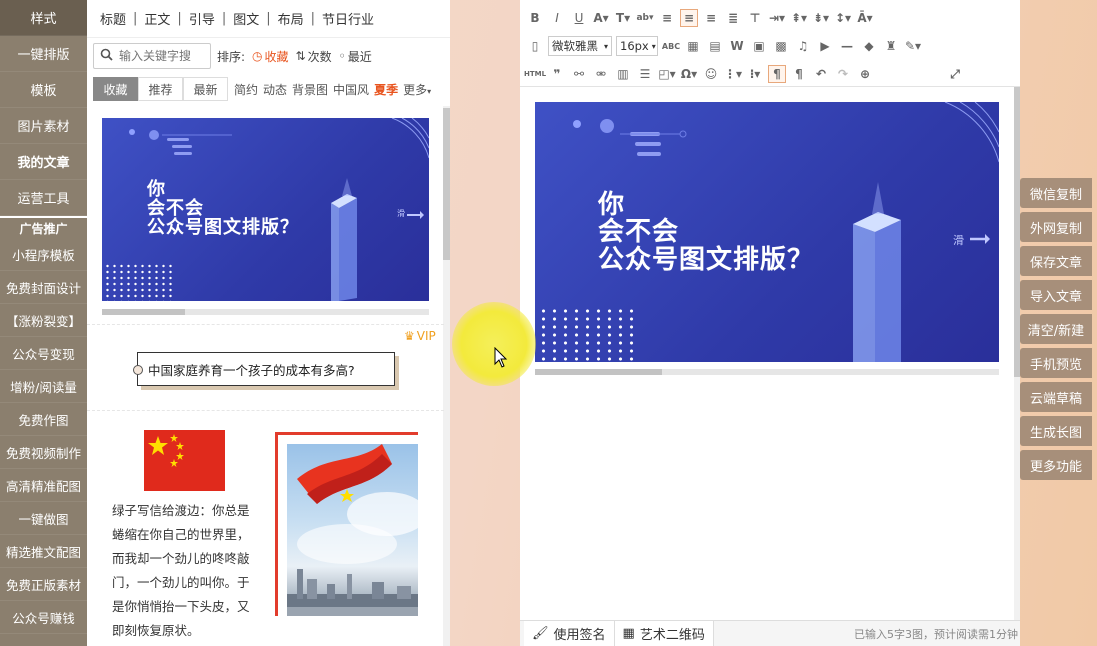 Image resolution: width=1097 pixels, height=646 pixels. What do you see at coordinates (637, 46) in the screenshot?
I see `font-size-select: 16px ▾` at bounding box center [637, 46].